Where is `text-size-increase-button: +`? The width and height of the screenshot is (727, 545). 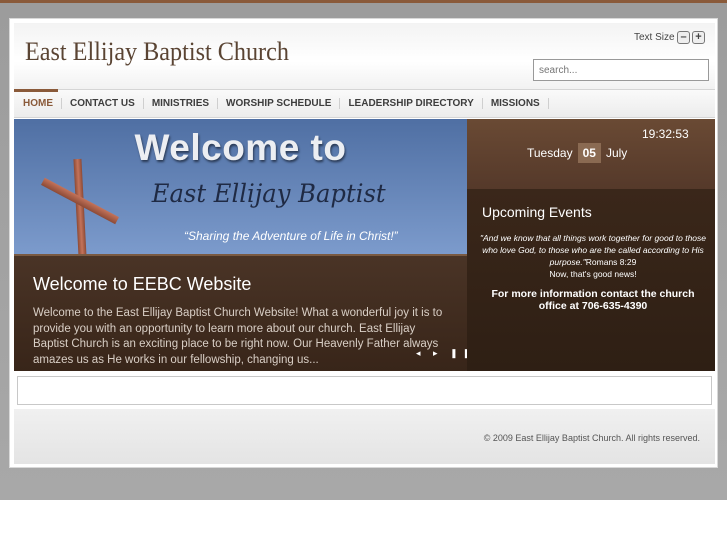
text-size-increase-button: + is located at coordinates (698, 37).